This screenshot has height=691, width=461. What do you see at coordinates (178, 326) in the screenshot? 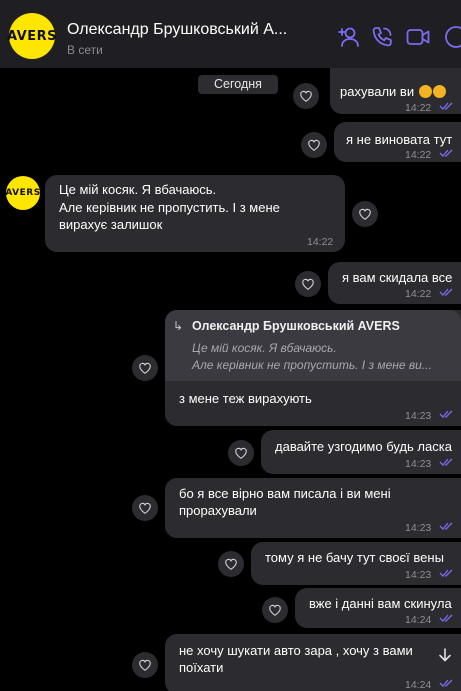
I see `reply-arrow-icon: ↳` at bounding box center [178, 326].